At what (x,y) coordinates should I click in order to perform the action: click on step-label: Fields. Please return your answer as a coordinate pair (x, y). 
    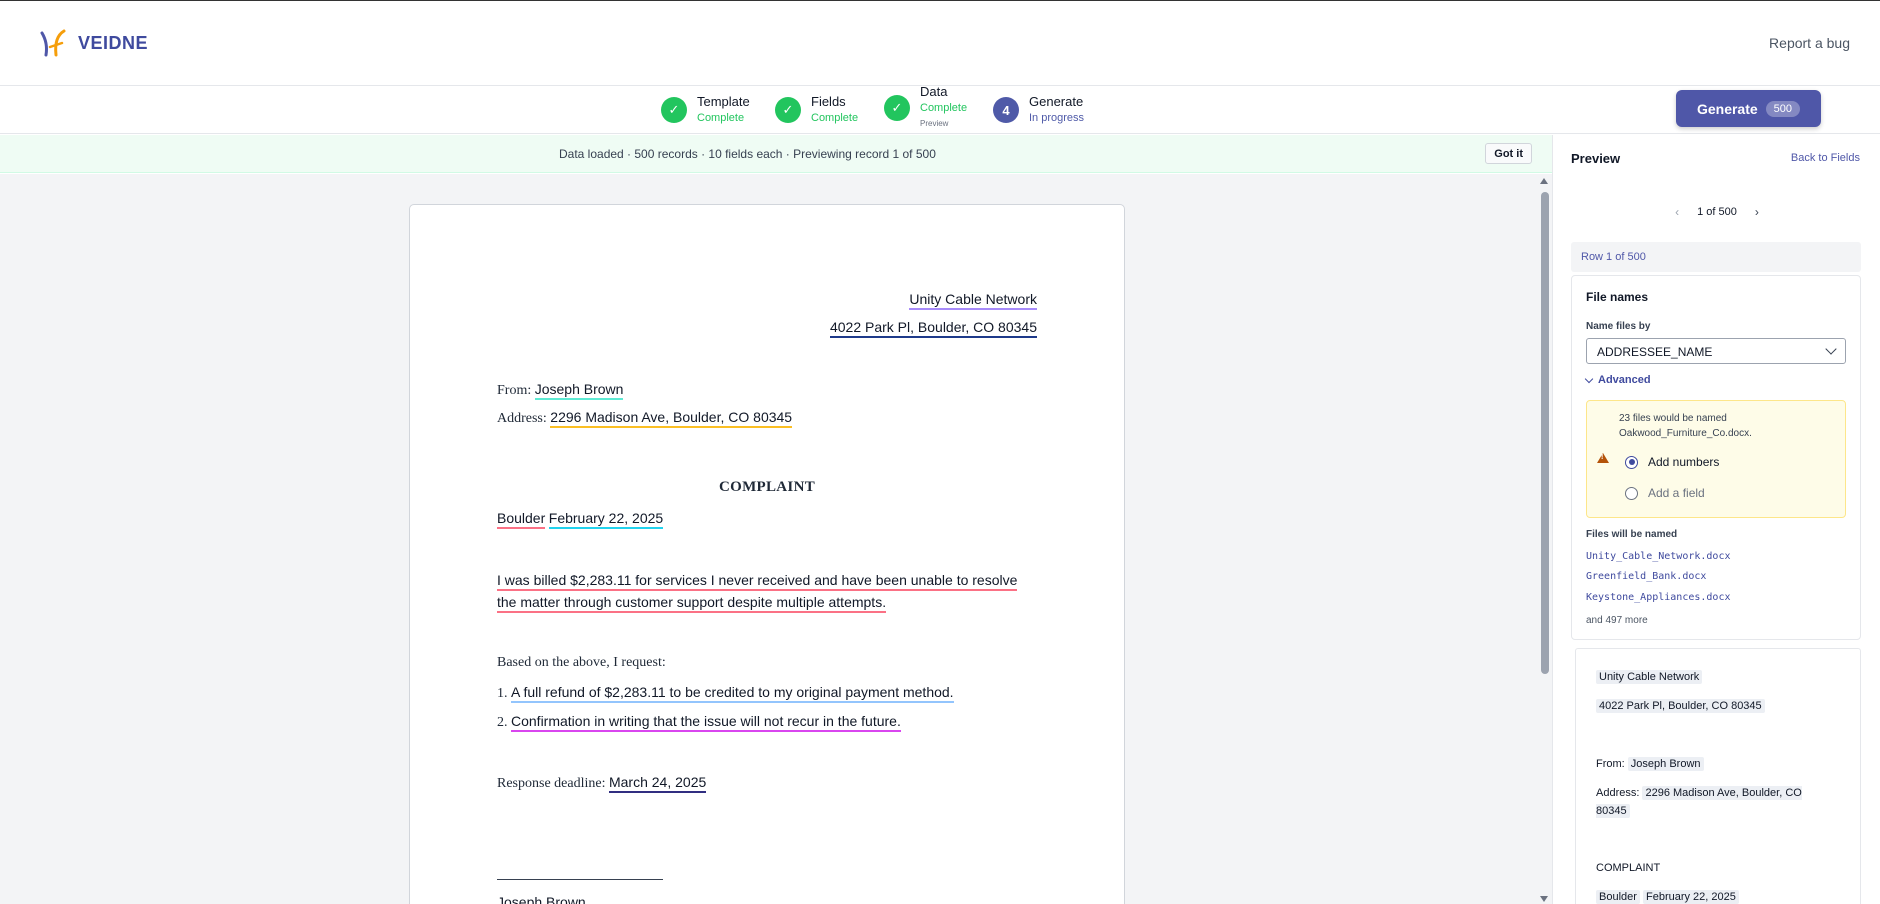
    Looking at the image, I should click on (828, 101).